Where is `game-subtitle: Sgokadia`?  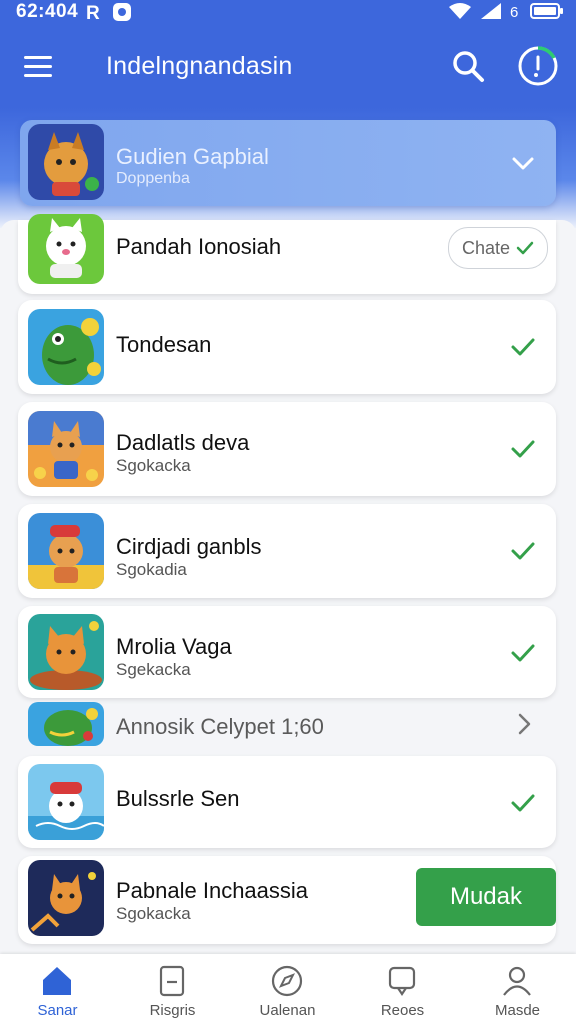
game-subtitle: Sgokadia is located at coordinates (151, 569).